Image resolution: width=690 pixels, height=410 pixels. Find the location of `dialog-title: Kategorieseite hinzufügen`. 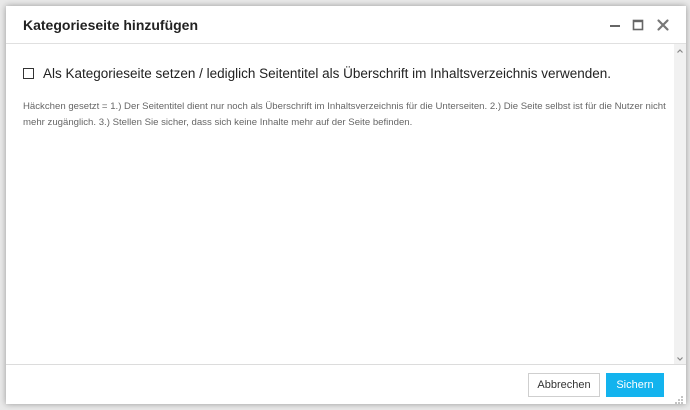

dialog-title: Kategorieseite hinzufügen is located at coordinates (111, 25).